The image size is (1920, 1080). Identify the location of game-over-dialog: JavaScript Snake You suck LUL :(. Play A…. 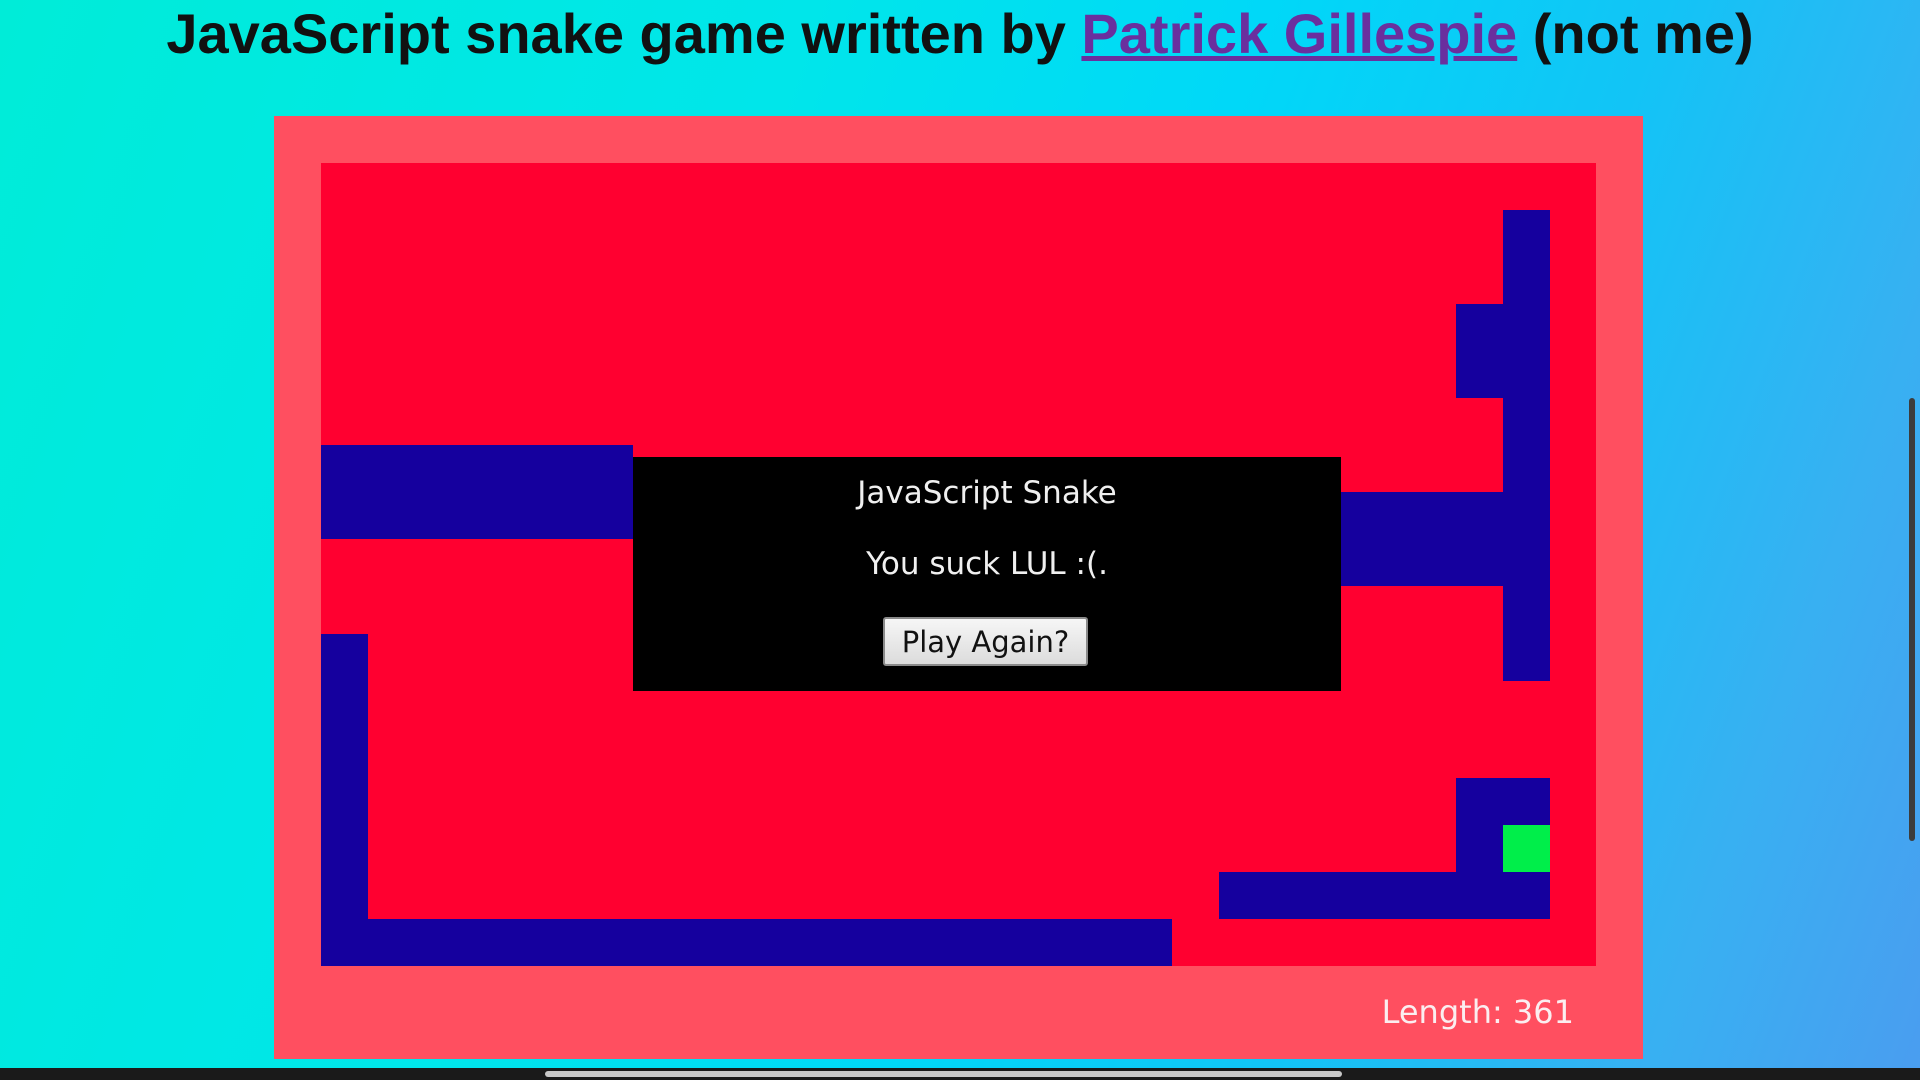
(987, 574).